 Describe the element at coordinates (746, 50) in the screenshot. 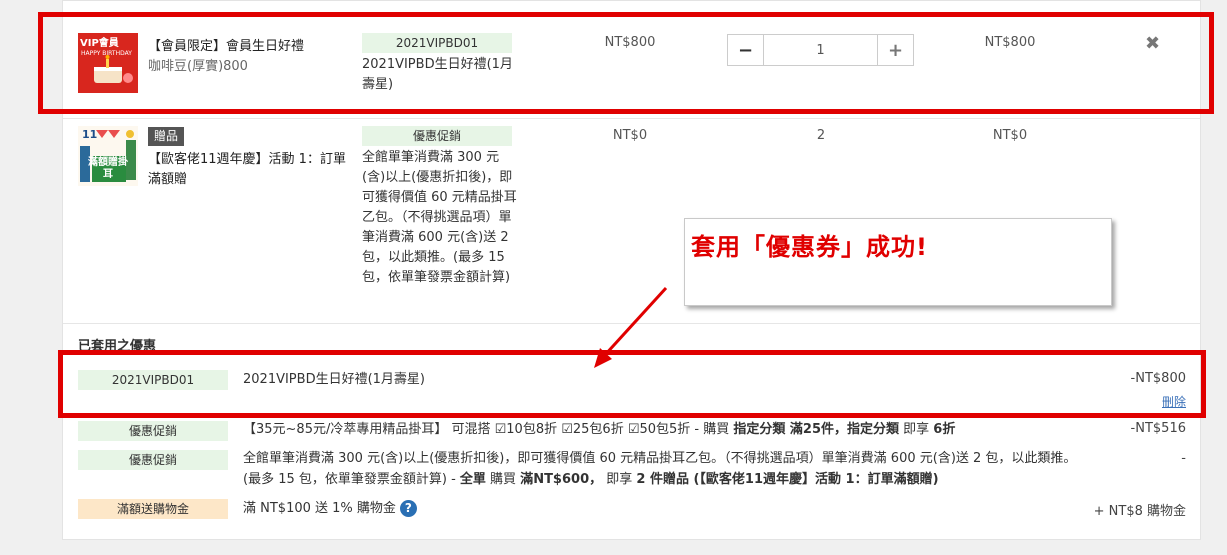

I see `decrease-quantity-button: −` at that location.